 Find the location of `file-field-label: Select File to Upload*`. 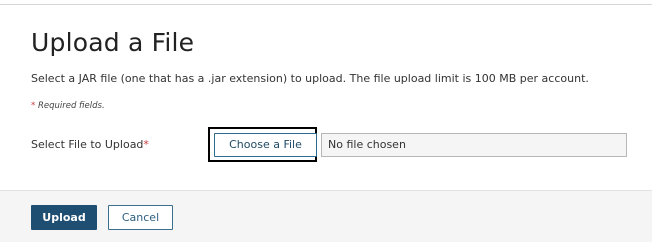

file-field-label: Select File to Upload* is located at coordinates (90, 144).